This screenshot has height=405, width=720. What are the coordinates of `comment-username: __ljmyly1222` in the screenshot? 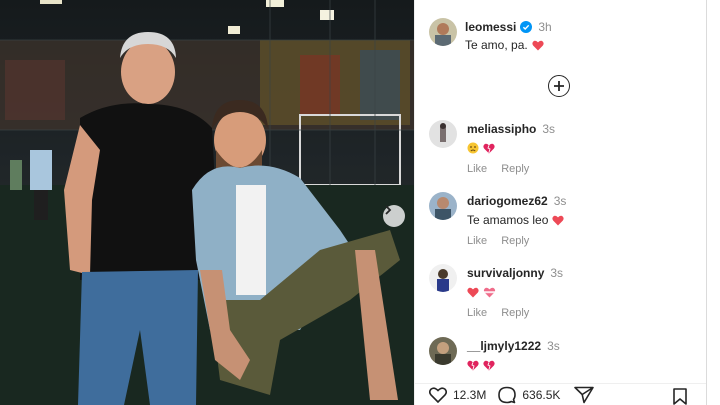 It's located at (504, 346).